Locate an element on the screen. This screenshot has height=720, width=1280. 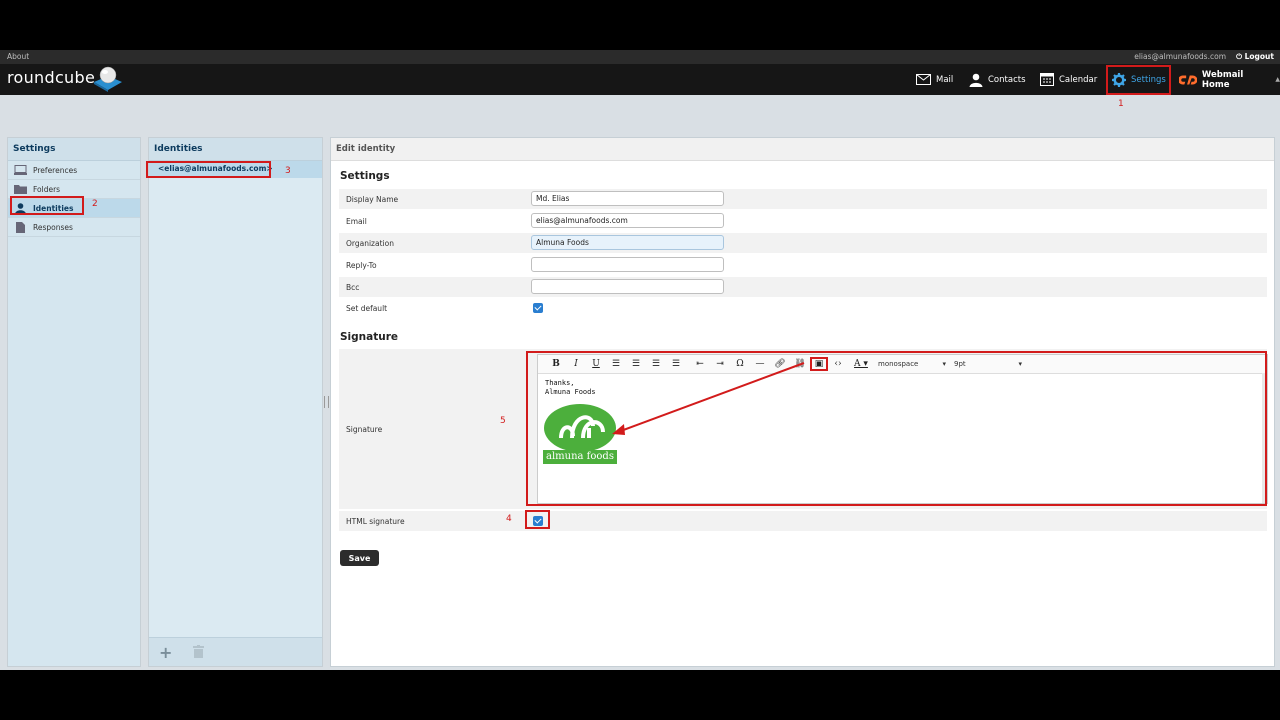
html-signature-row: HTML signature is located at coordinates (803, 521).